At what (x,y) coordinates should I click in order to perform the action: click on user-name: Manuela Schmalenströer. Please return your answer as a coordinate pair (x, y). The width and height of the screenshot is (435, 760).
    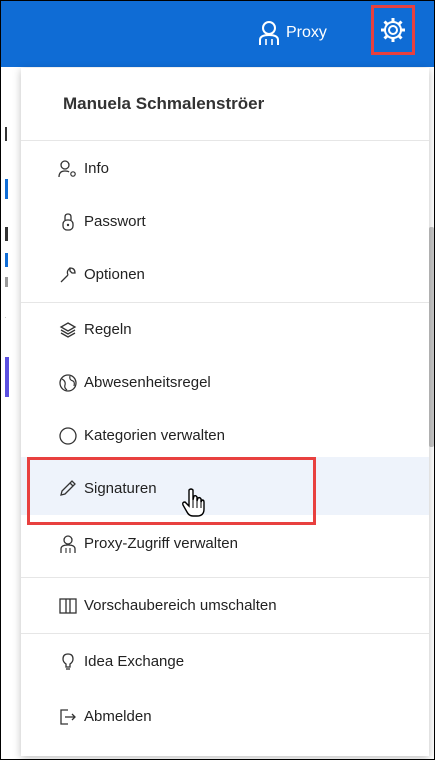
    Looking at the image, I should click on (164, 103).